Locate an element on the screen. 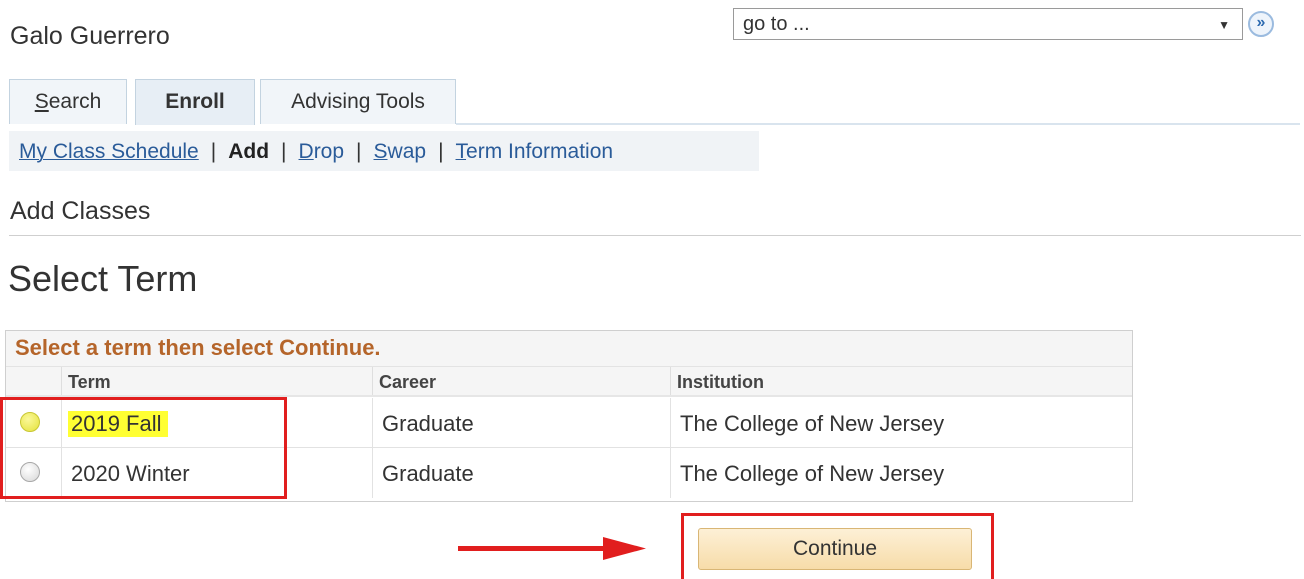  subnav-drop-label: rop is located at coordinates (329, 151).